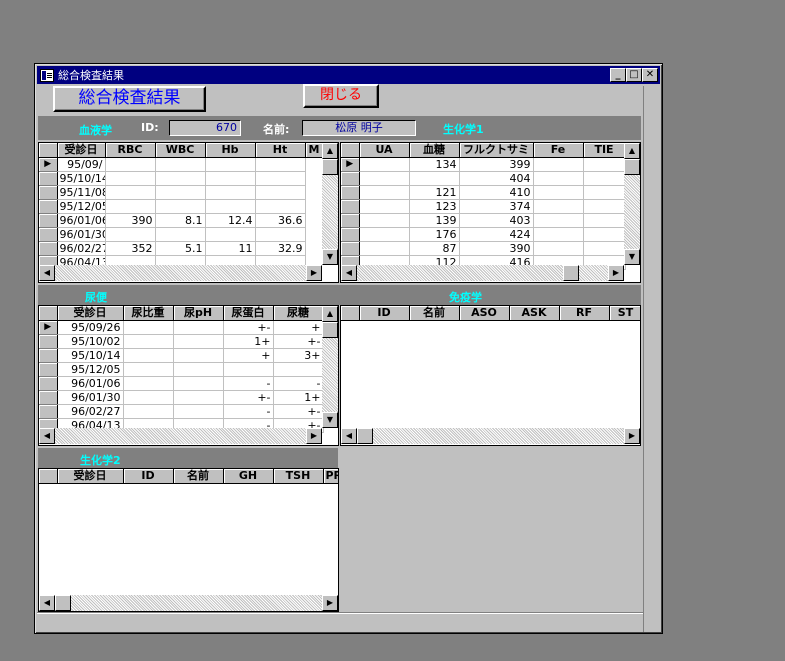 The image size is (785, 661). I want to click on table-row: 176 424, so click(483, 234).